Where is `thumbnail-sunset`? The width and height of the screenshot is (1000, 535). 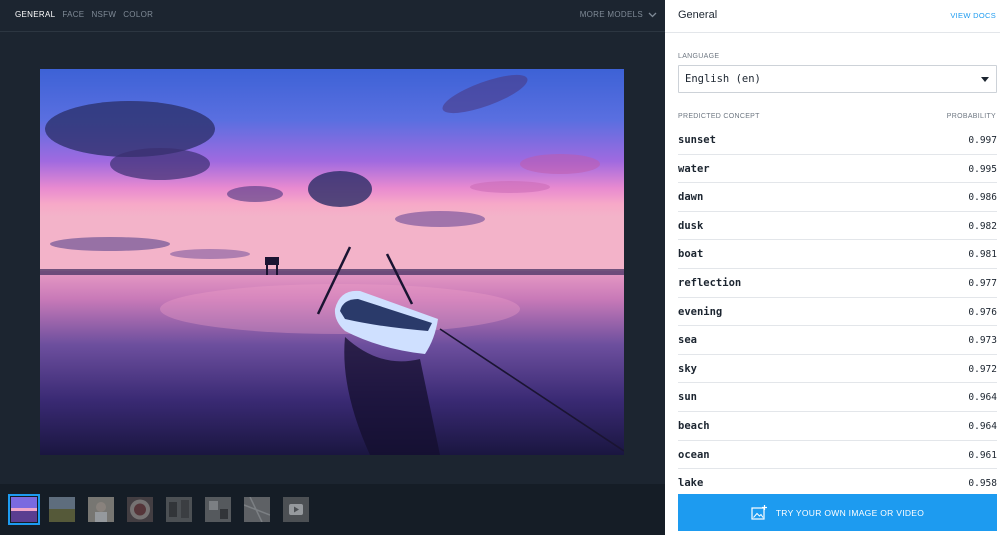 thumbnail-sunset is located at coordinates (24, 509).